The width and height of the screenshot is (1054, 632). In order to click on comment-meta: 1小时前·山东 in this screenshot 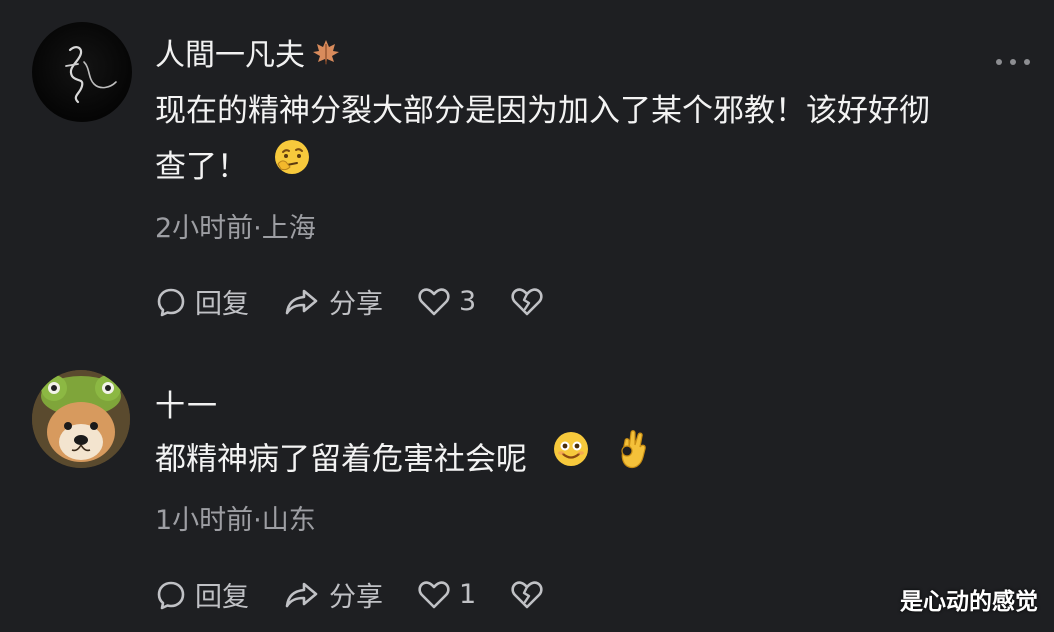, I will do `click(235, 520)`.